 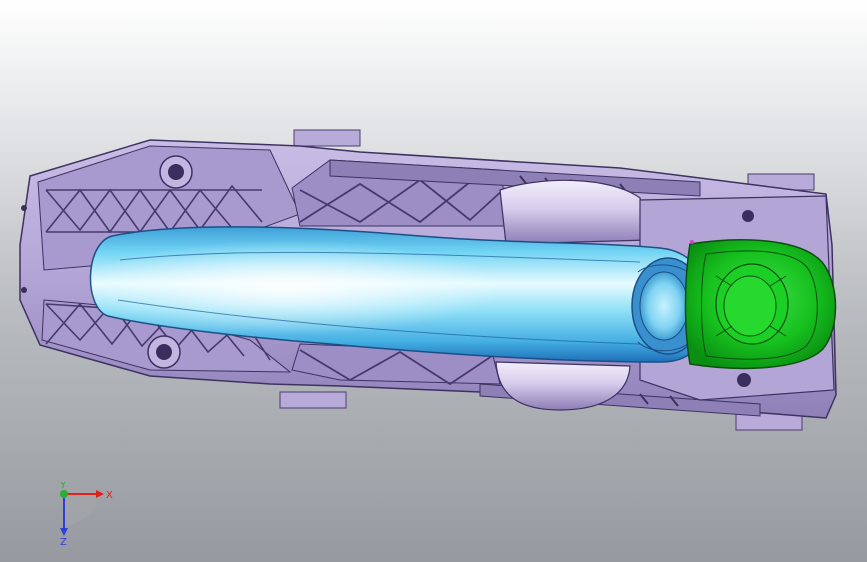 What do you see at coordinates (64, 494) in the screenshot?
I see `y-axis-dot` at bounding box center [64, 494].